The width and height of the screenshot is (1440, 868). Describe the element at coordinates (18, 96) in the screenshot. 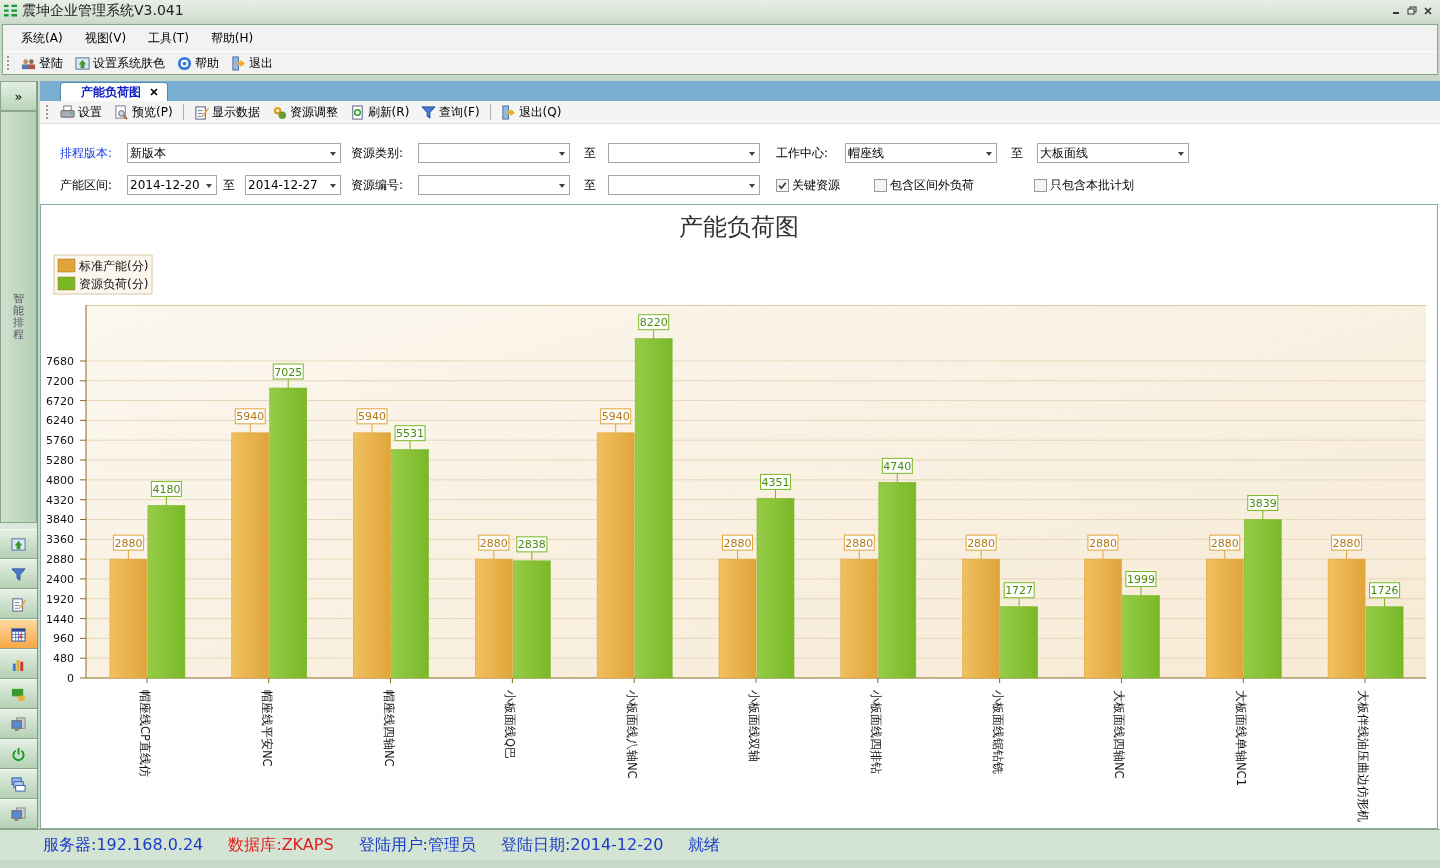

I see `expand-button: »` at that location.